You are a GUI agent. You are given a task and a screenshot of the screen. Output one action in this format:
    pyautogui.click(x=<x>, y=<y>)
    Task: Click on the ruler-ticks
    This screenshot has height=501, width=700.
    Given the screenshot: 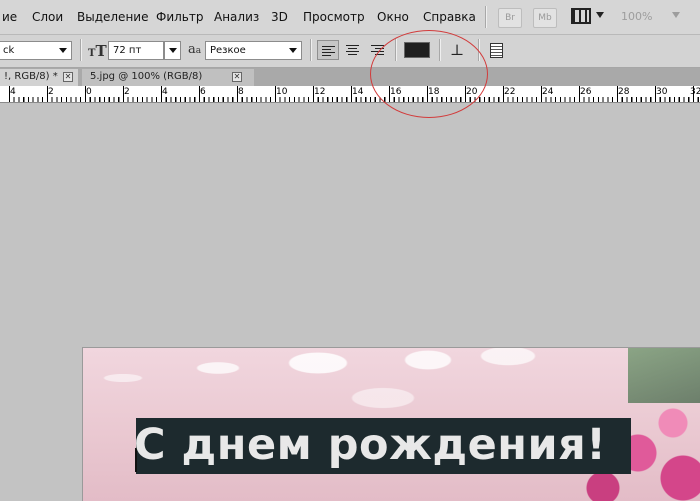 What is the action you would take?
    pyautogui.click(x=350, y=94)
    